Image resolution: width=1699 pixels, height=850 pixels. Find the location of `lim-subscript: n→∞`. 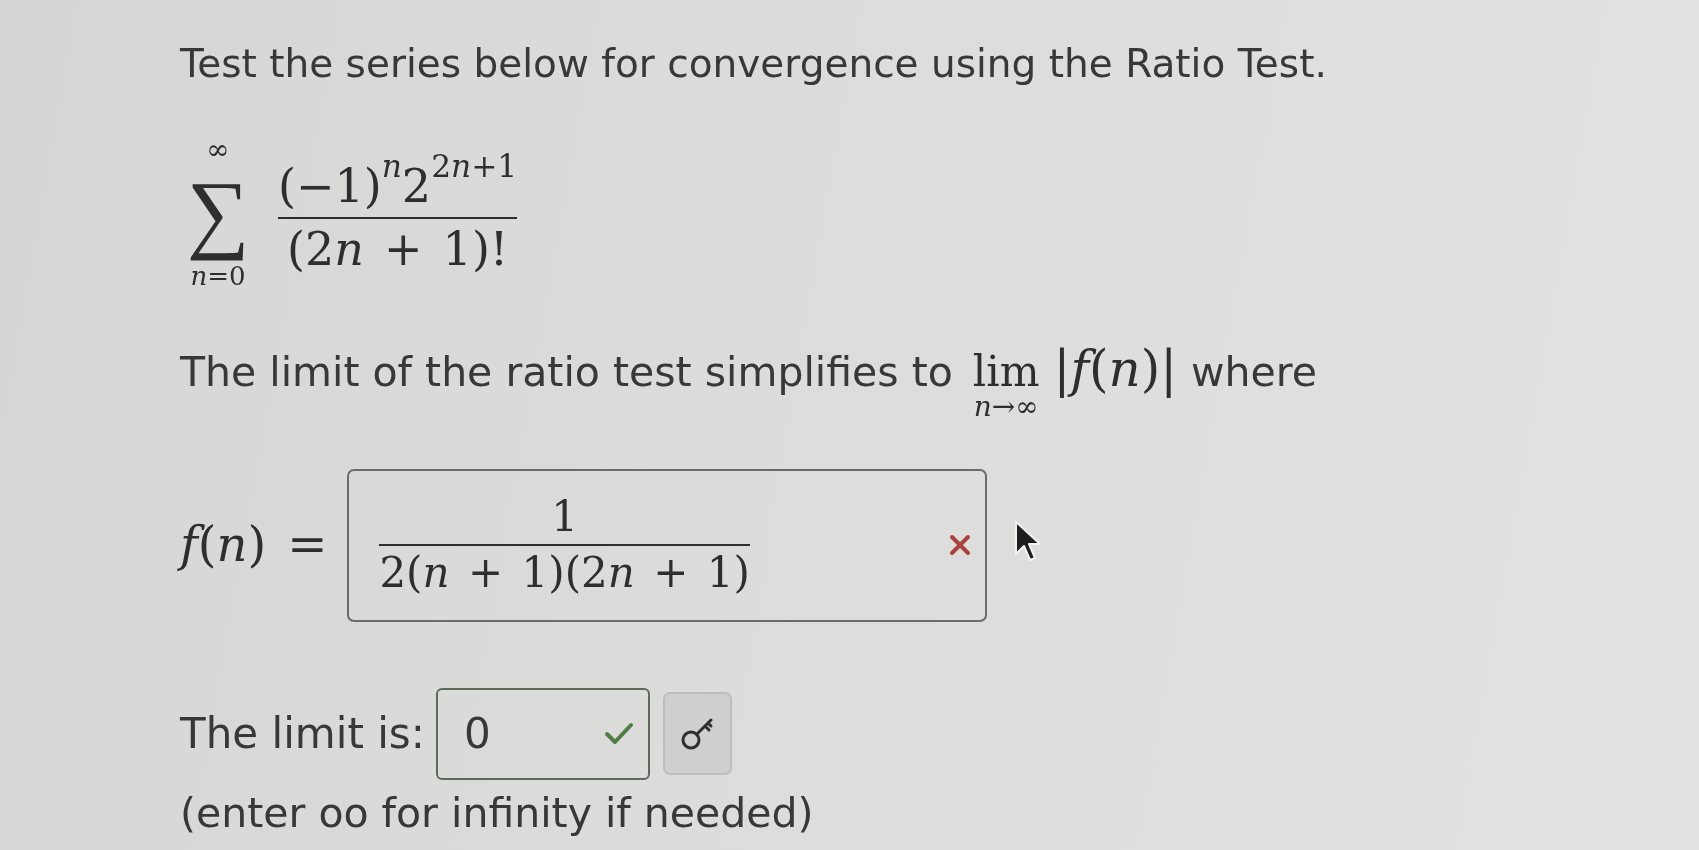

lim-subscript: n→∞ is located at coordinates (1006, 406).